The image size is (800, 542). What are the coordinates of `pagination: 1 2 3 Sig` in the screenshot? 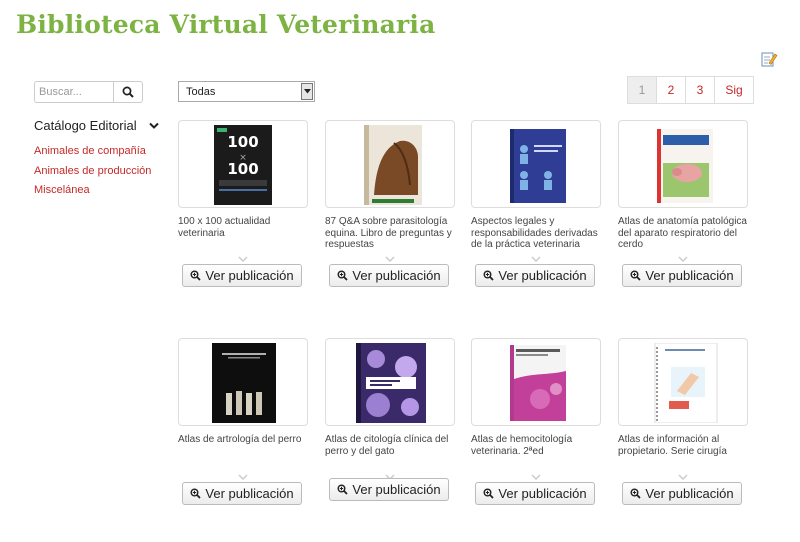 It's located at (690, 90).